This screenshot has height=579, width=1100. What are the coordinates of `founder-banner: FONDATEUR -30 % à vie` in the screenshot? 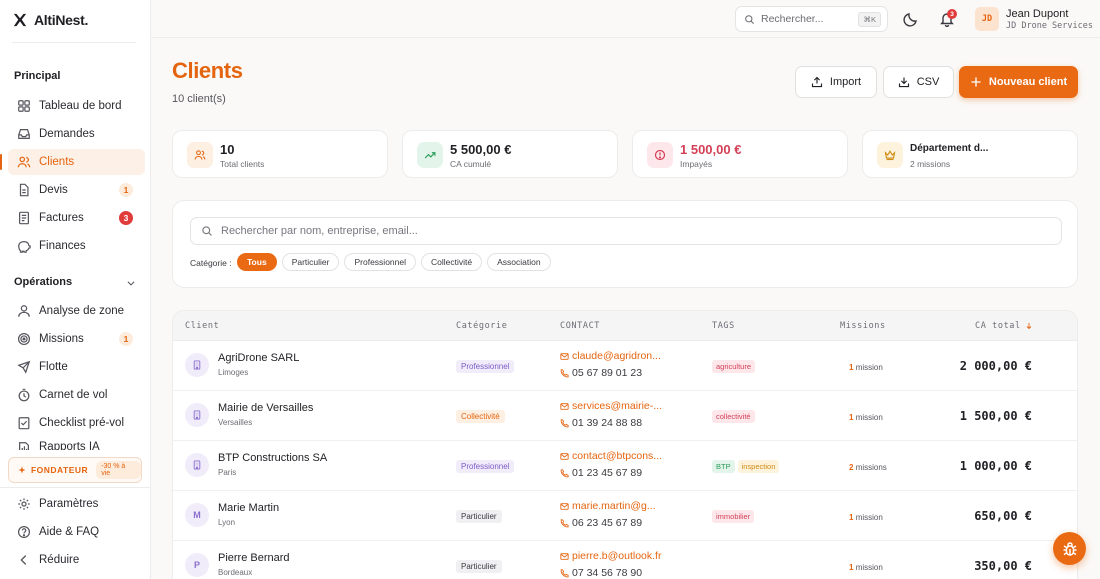 It's located at (75, 470).